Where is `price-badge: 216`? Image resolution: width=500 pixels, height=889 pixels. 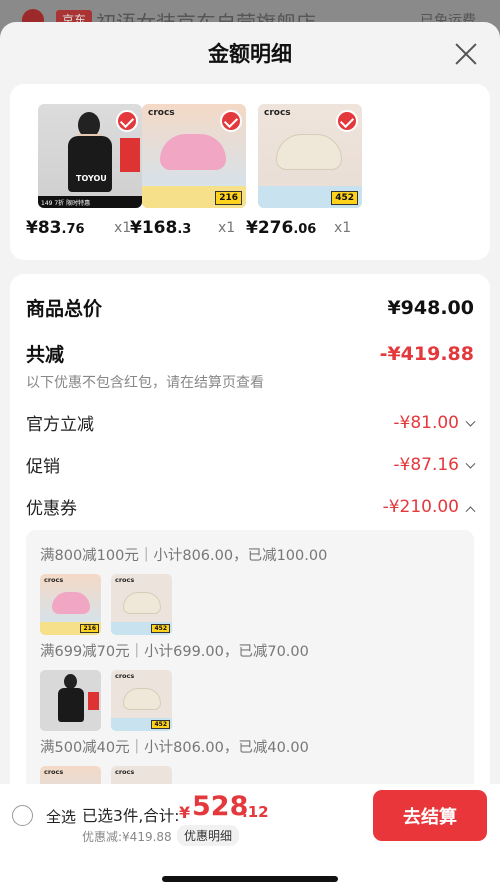 price-badge: 216 is located at coordinates (228, 198).